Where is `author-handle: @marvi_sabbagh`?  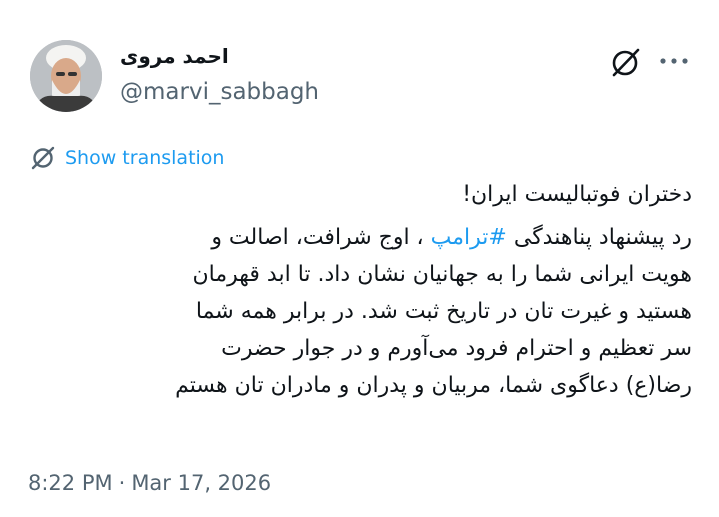
author-handle: @marvi_sabbagh is located at coordinates (219, 92).